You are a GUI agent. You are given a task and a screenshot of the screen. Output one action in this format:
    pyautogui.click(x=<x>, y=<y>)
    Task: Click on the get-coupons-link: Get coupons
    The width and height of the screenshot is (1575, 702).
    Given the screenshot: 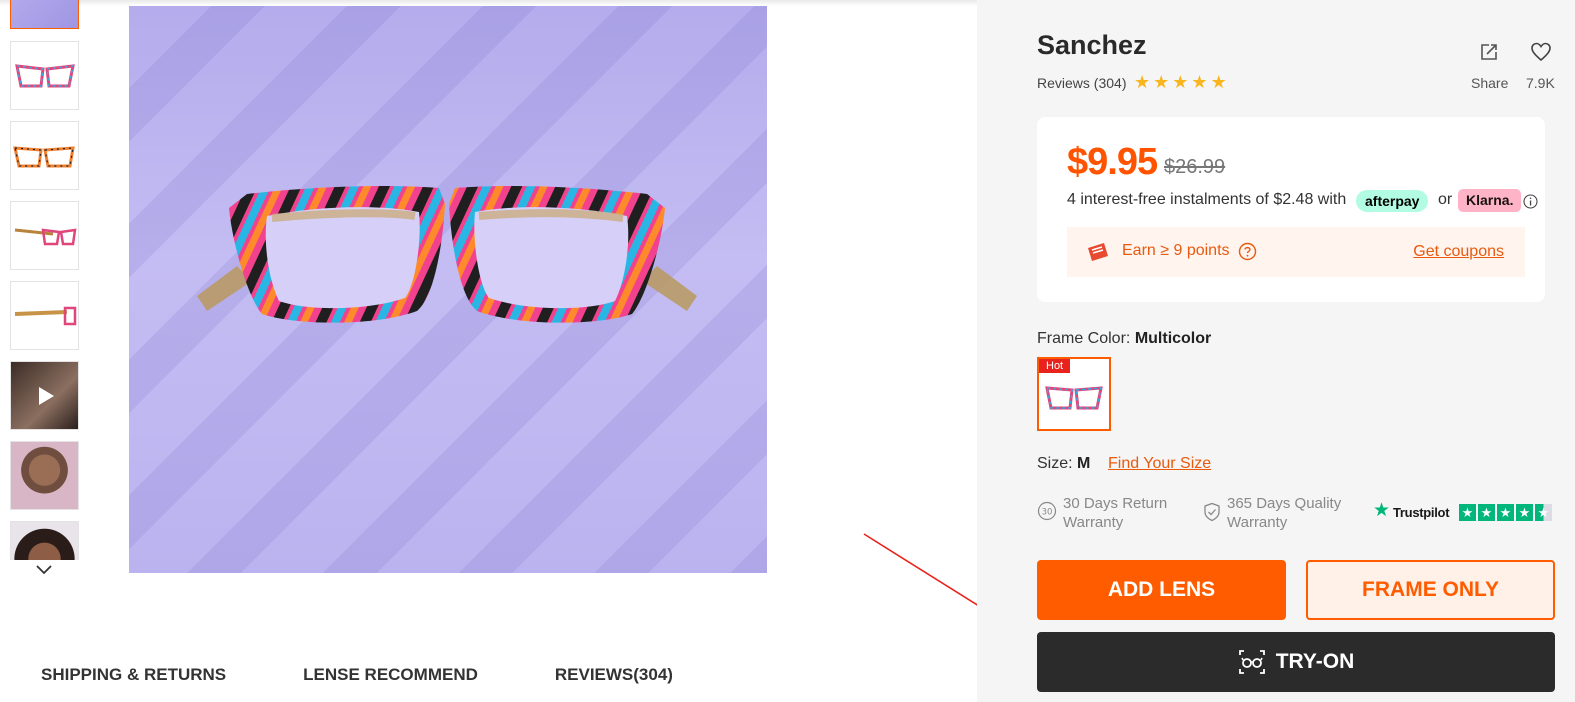 What is the action you would take?
    pyautogui.click(x=1458, y=252)
    